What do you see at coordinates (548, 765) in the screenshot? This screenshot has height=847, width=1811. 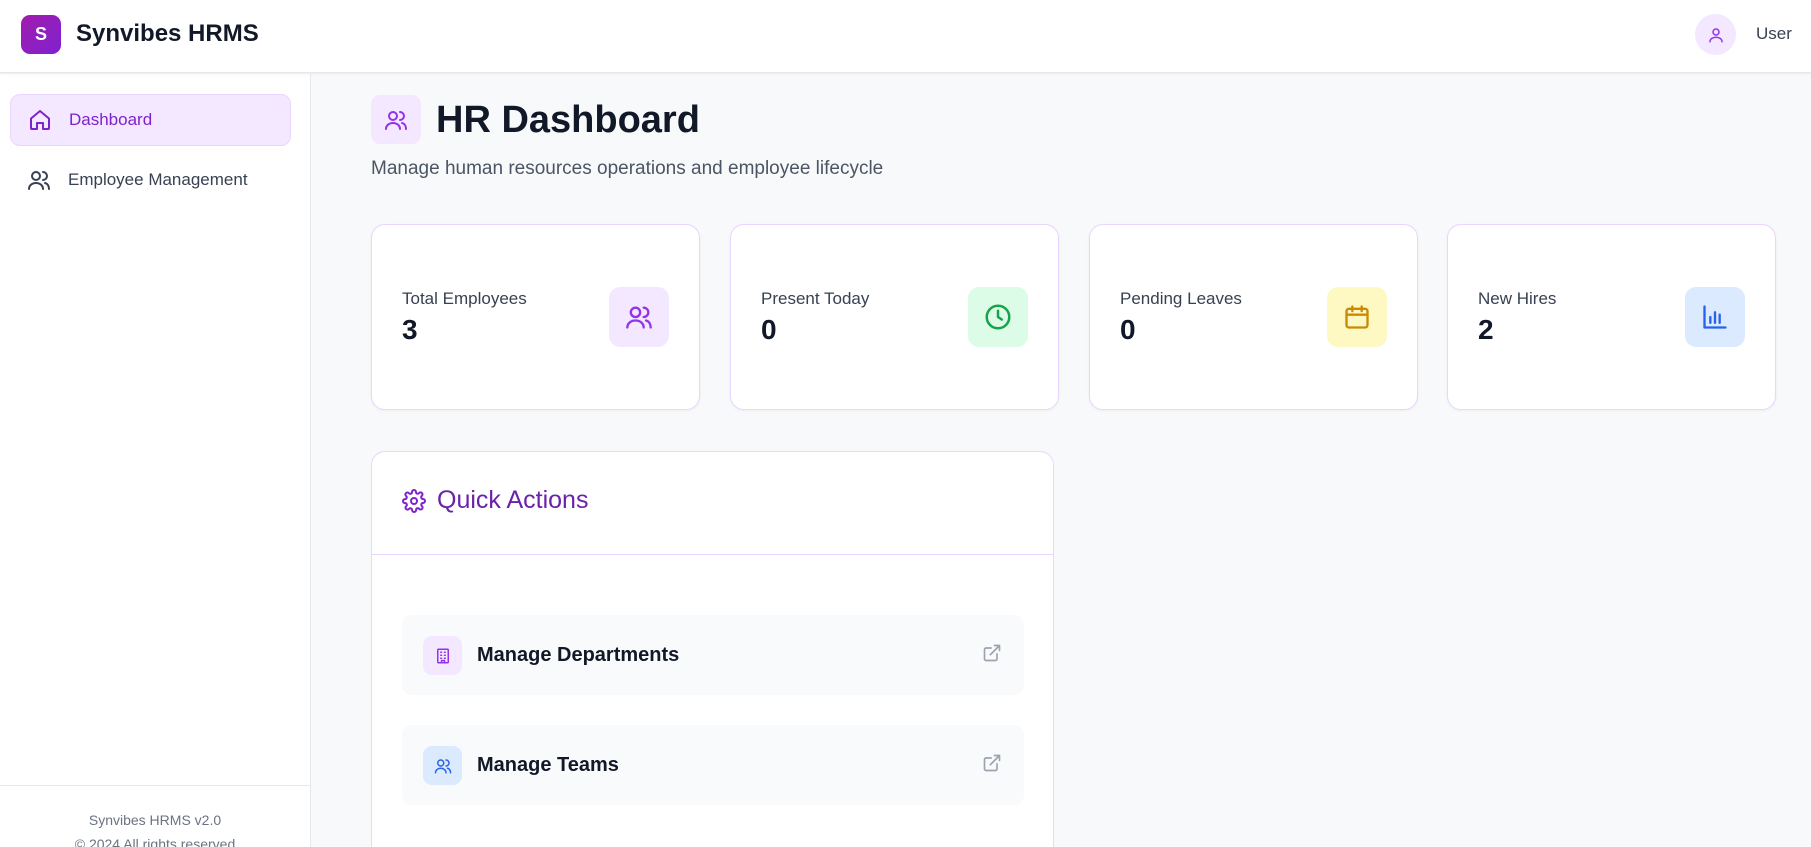 I see `quick-action-label: Manage Teams` at bounding box center [548, 765].